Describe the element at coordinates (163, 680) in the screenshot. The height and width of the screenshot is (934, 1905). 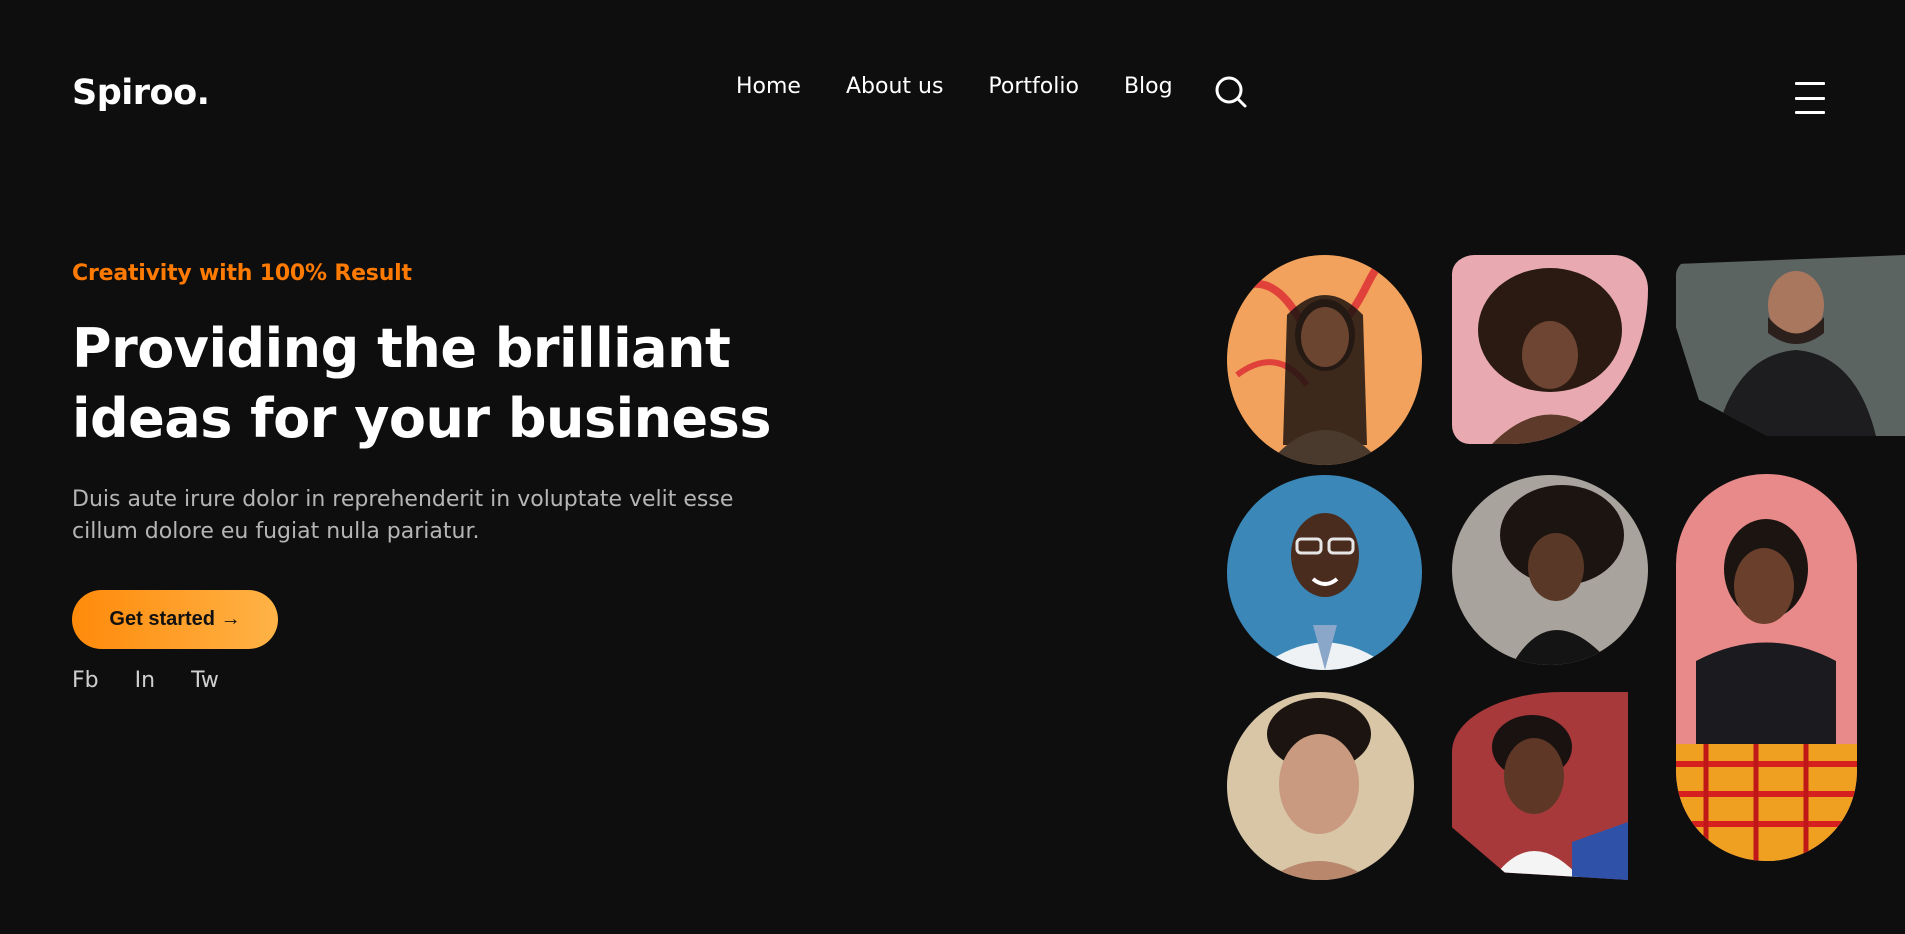
I see `social-links: Fb In Tw` at that location.